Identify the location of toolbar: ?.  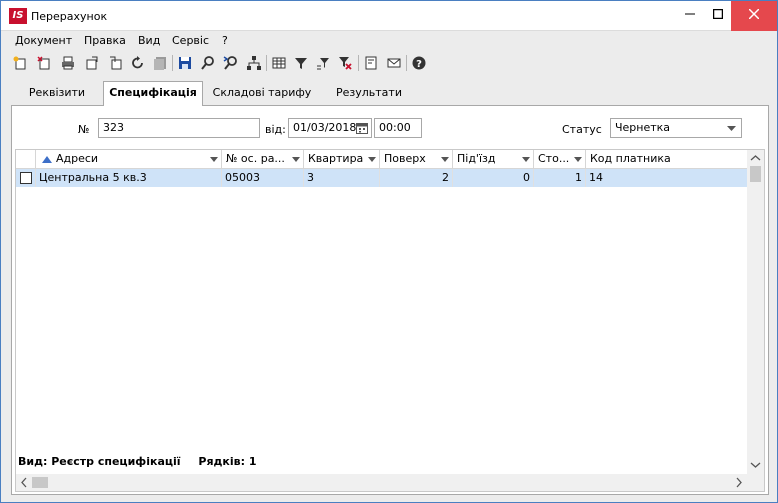
(389, 63).